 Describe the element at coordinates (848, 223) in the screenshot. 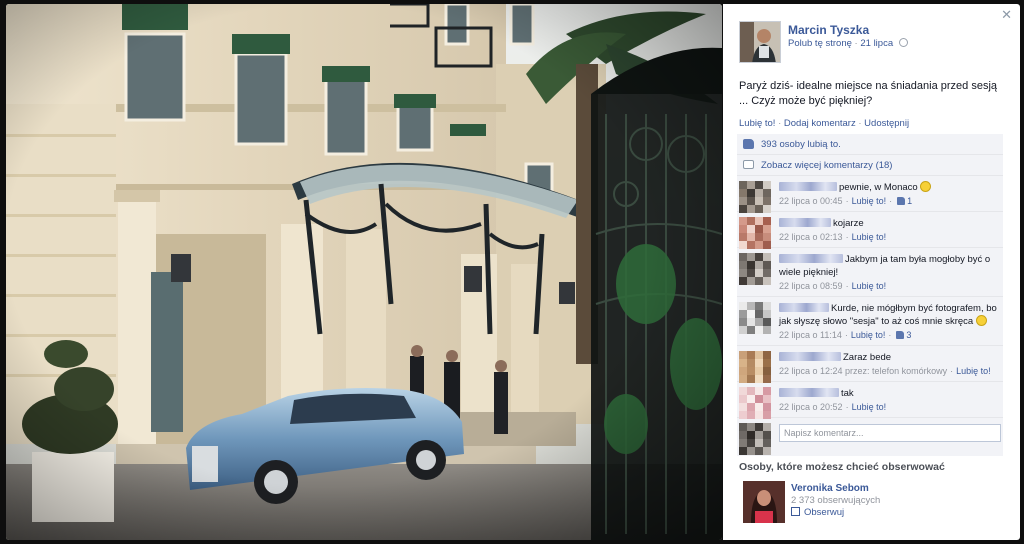

I see `comment-text: kojarze` at that location.